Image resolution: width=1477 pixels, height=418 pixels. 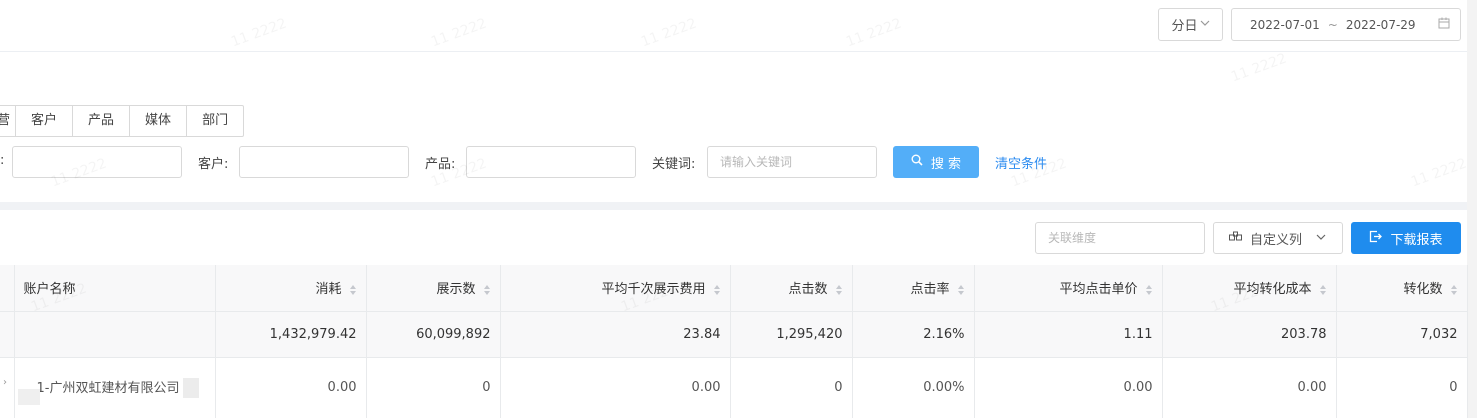 I want to click on product-label: 产品:, so click(x=440, y=164).